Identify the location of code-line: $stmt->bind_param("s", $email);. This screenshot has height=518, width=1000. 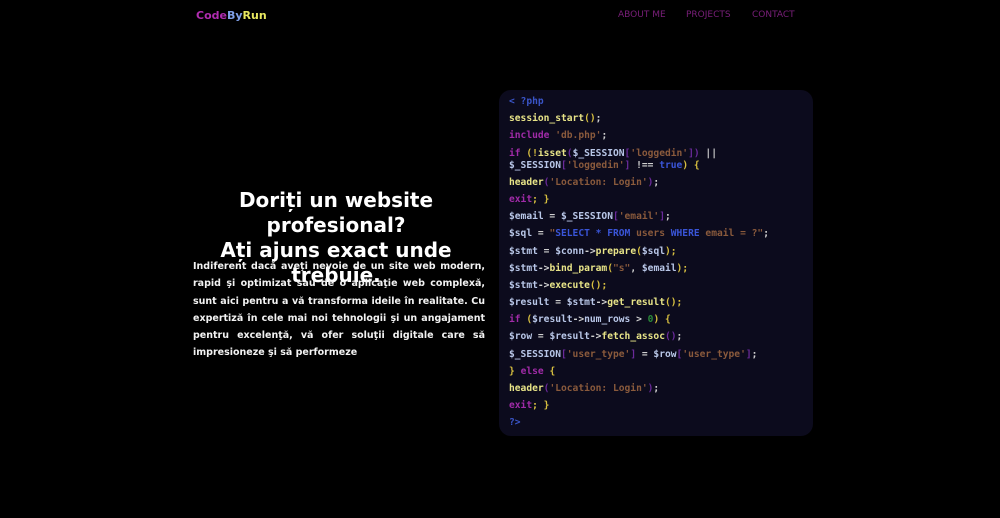
(656, 270).